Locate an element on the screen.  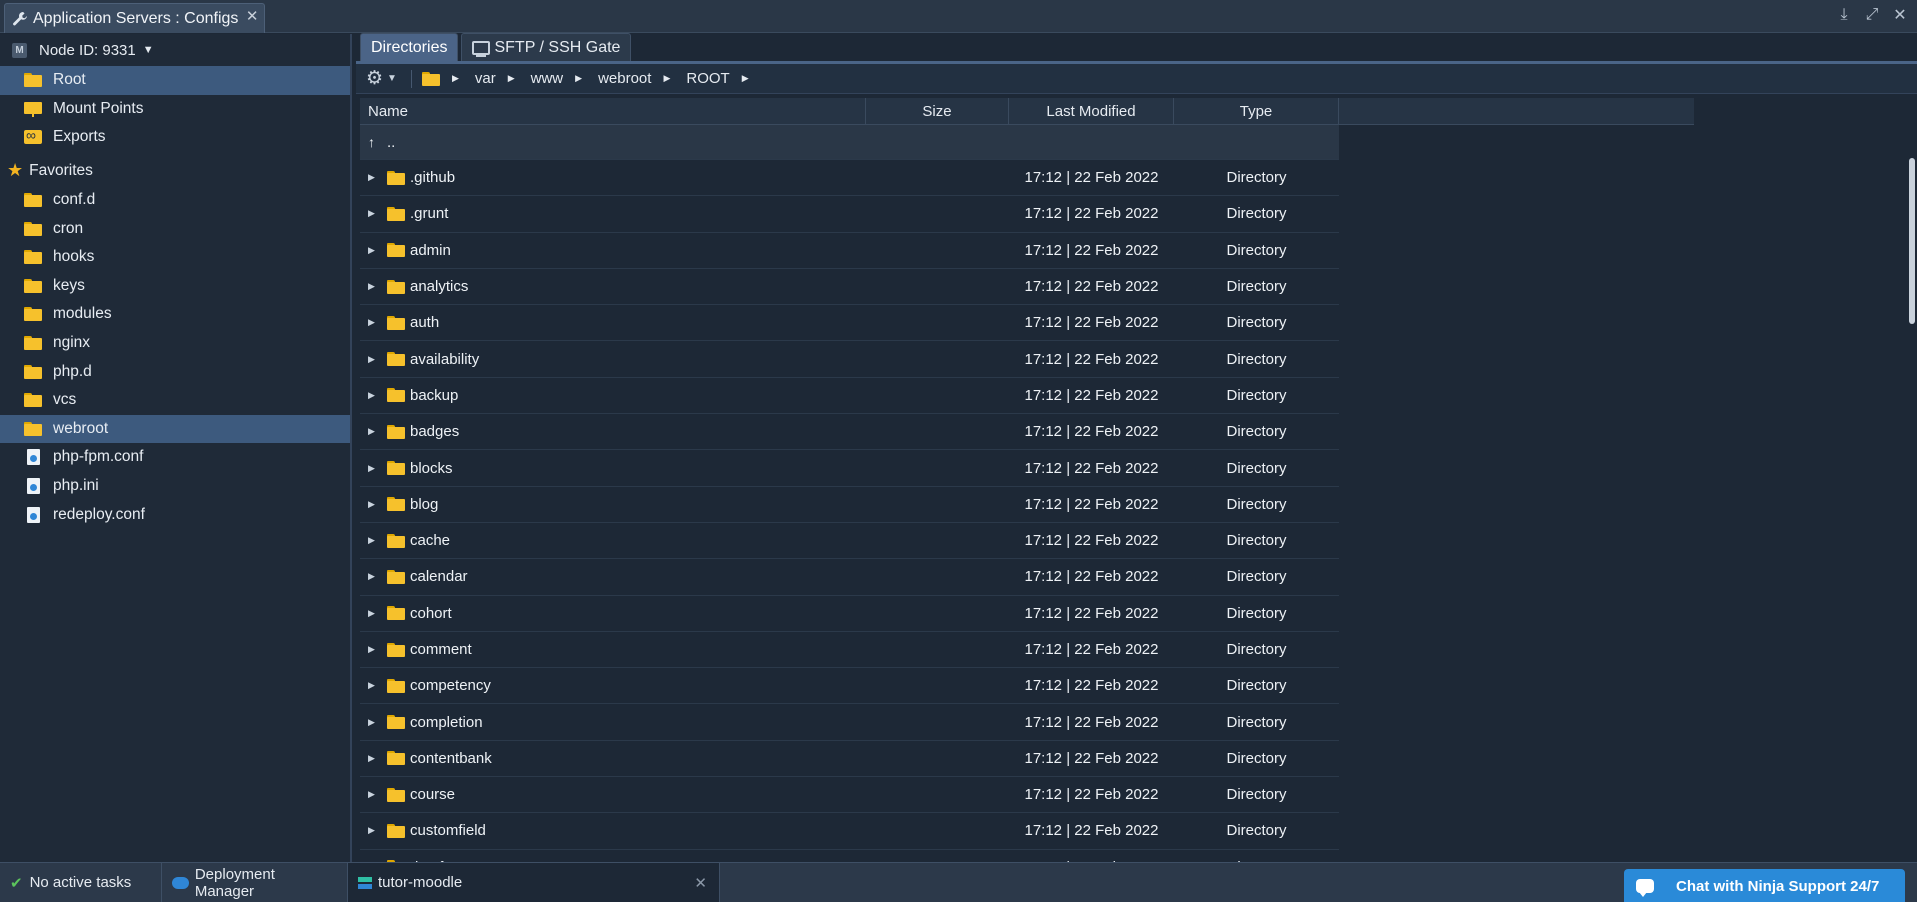
table-row: ▶ backup 17:12 | 22 Feb 2022 Directory is located at coordinates (849, 396).